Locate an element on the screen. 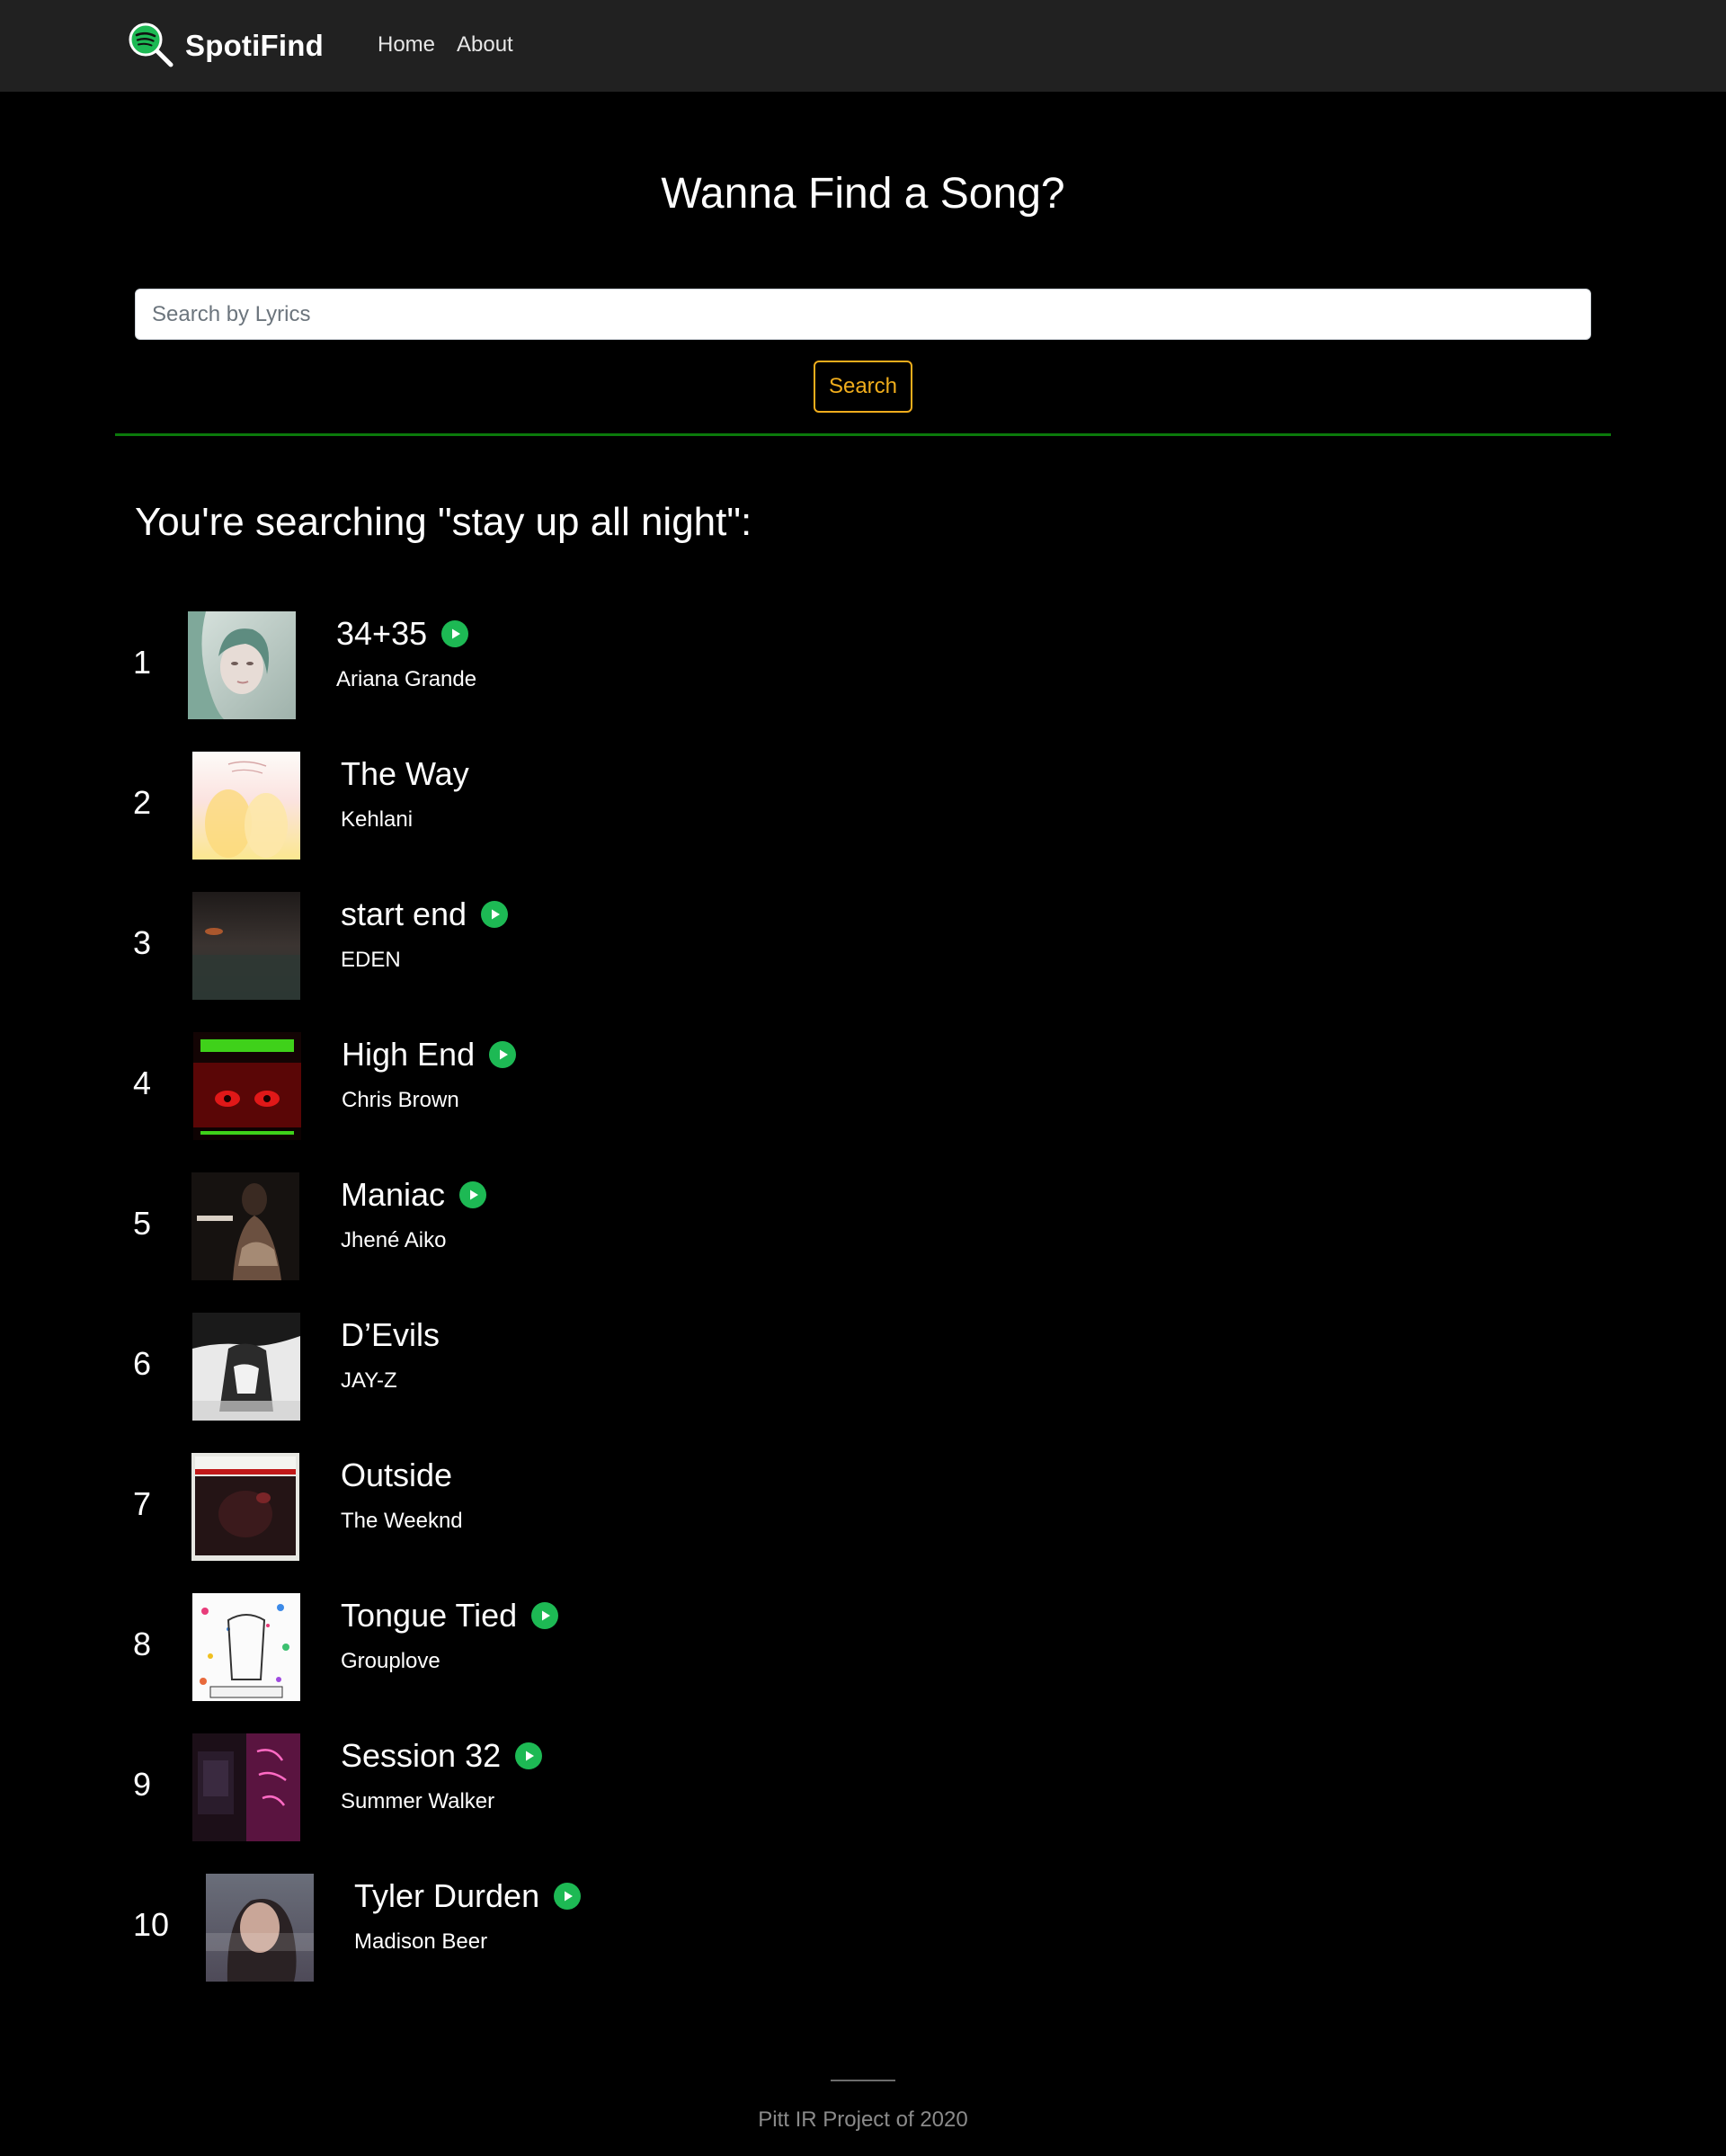 This screenshot has height=2156, width=1726. footer-divider is located at coordinates (863, 2080).